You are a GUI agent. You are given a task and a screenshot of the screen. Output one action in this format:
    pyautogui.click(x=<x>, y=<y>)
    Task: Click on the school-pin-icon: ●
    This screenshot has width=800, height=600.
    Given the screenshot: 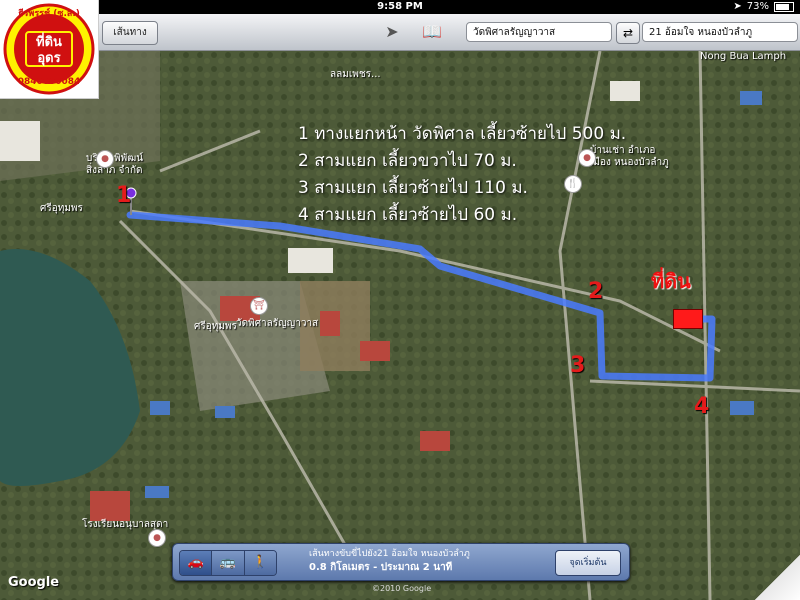 What is the action you would take?
    pyautogui.click(x=157, y=538)
    